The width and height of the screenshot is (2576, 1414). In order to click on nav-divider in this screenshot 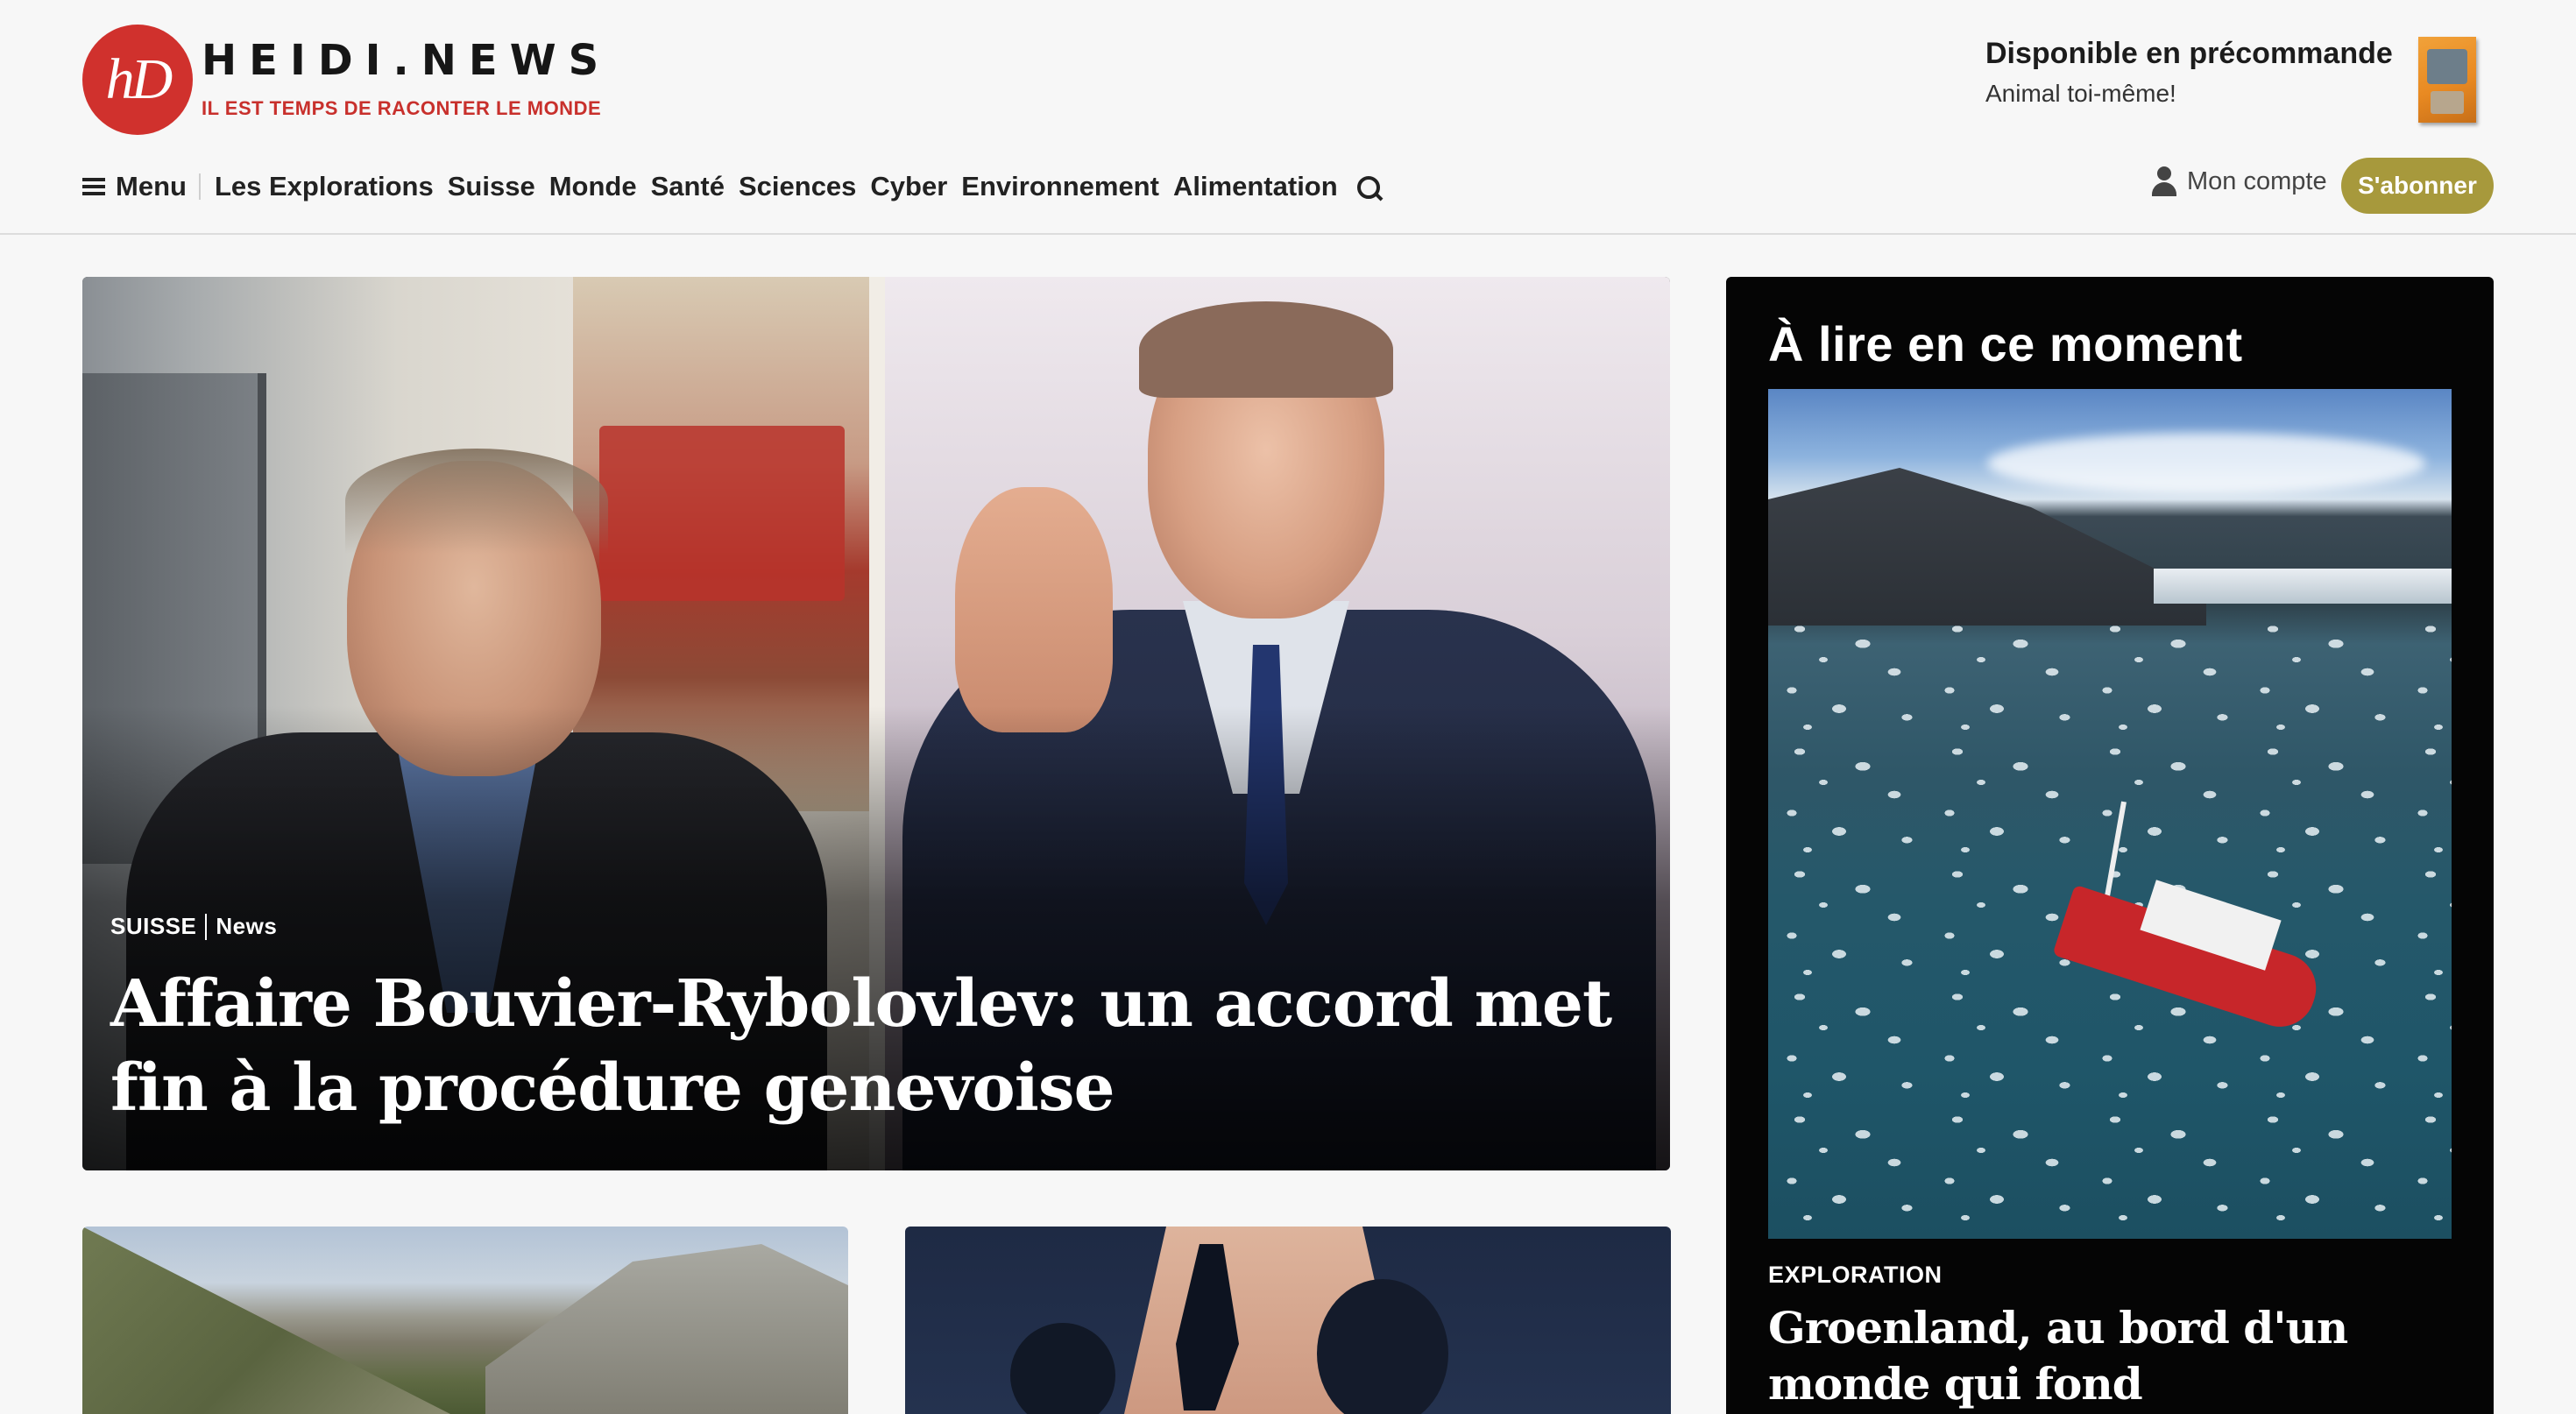, I will do `click(199, 186)`.